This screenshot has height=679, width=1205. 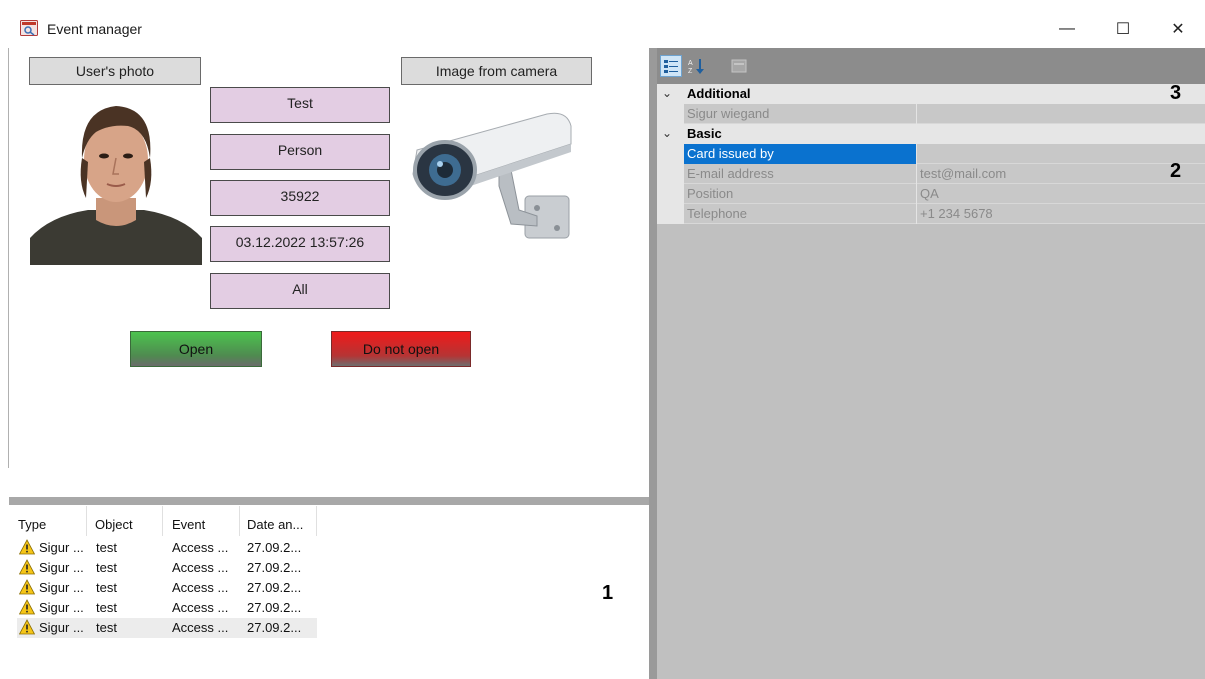 What do you see at coordinates (188, 524) in the screenshot?
I see `column-header-event: Event` at bounding box center [188, 524].